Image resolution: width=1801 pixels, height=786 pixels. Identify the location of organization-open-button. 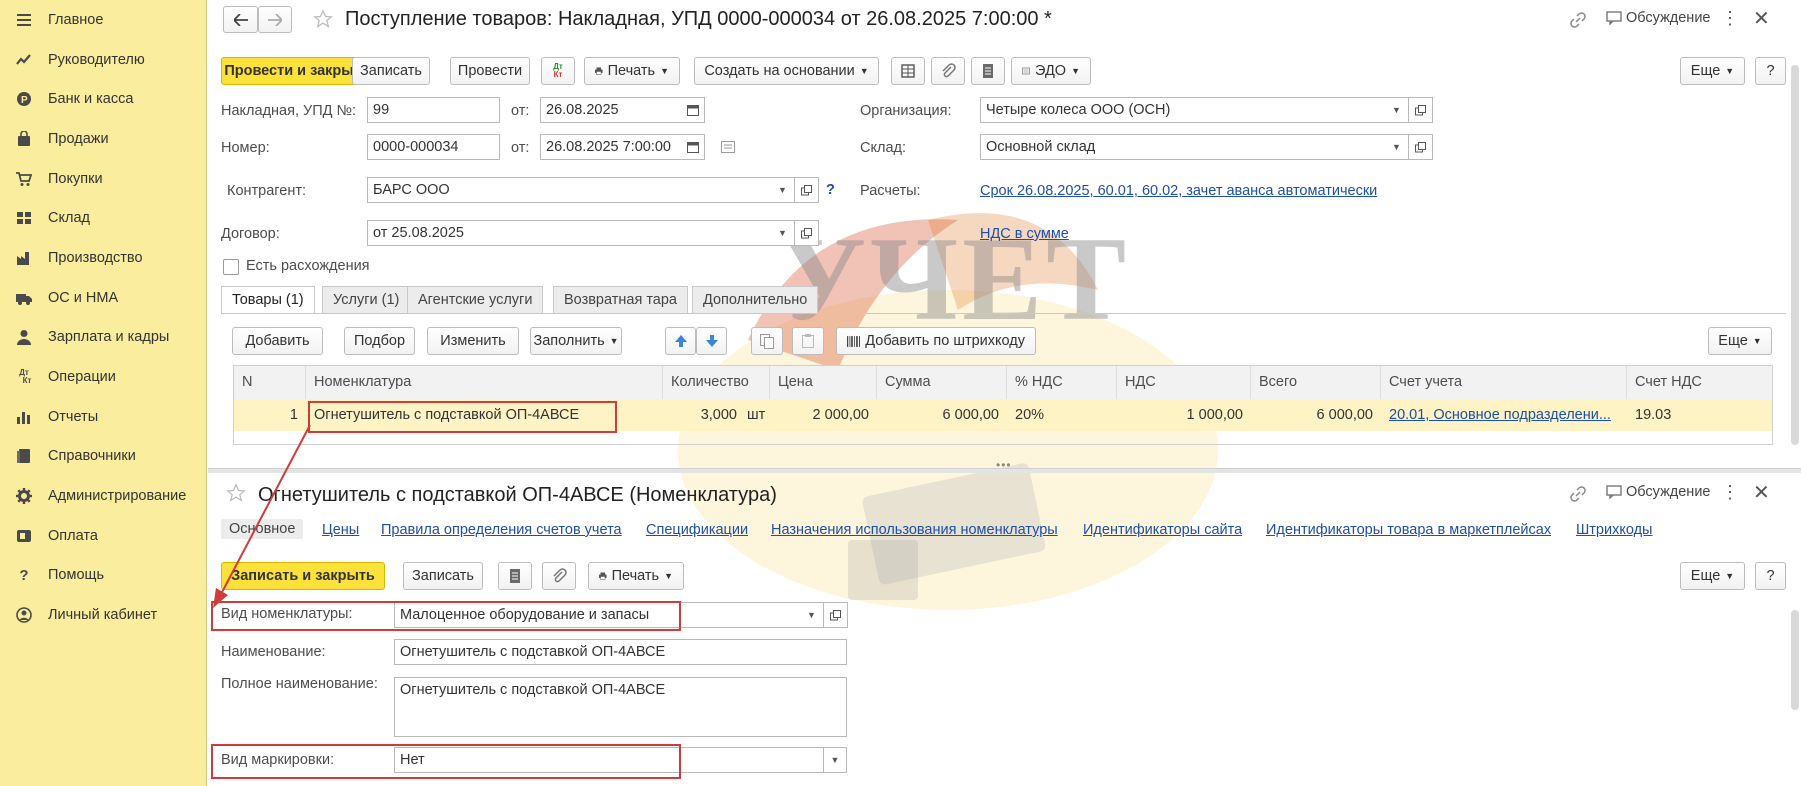
(1421, 110).